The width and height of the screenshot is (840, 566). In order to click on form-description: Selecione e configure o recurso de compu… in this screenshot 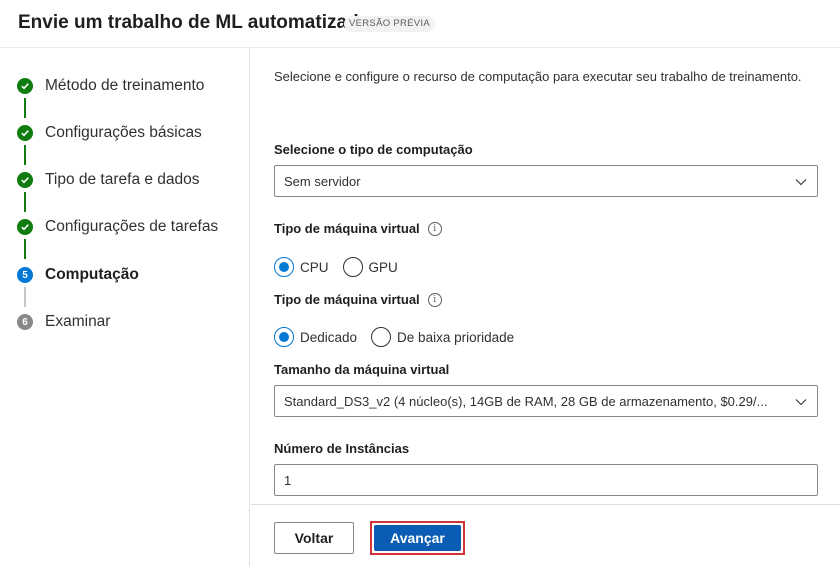, I will do `click(538, 76)`.